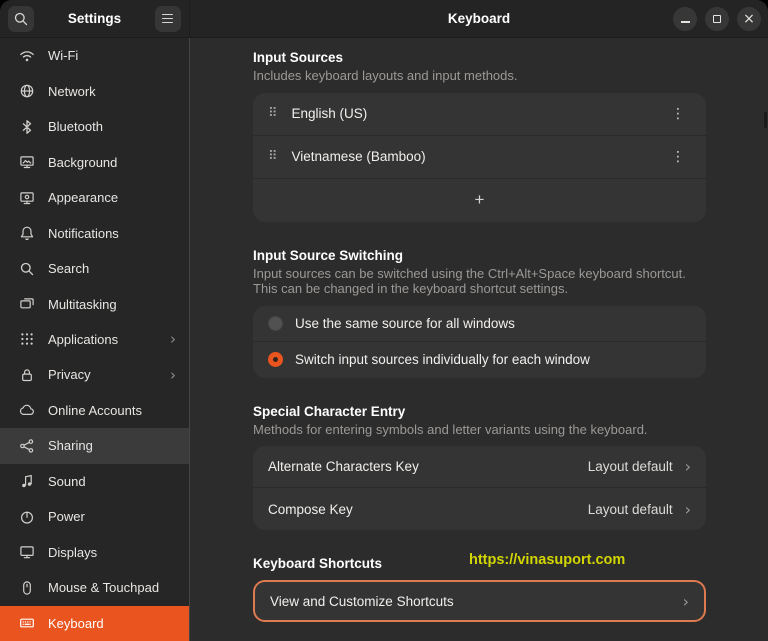 The image size is (768, 641). I want to click on globe-icon, so click(27, 91).